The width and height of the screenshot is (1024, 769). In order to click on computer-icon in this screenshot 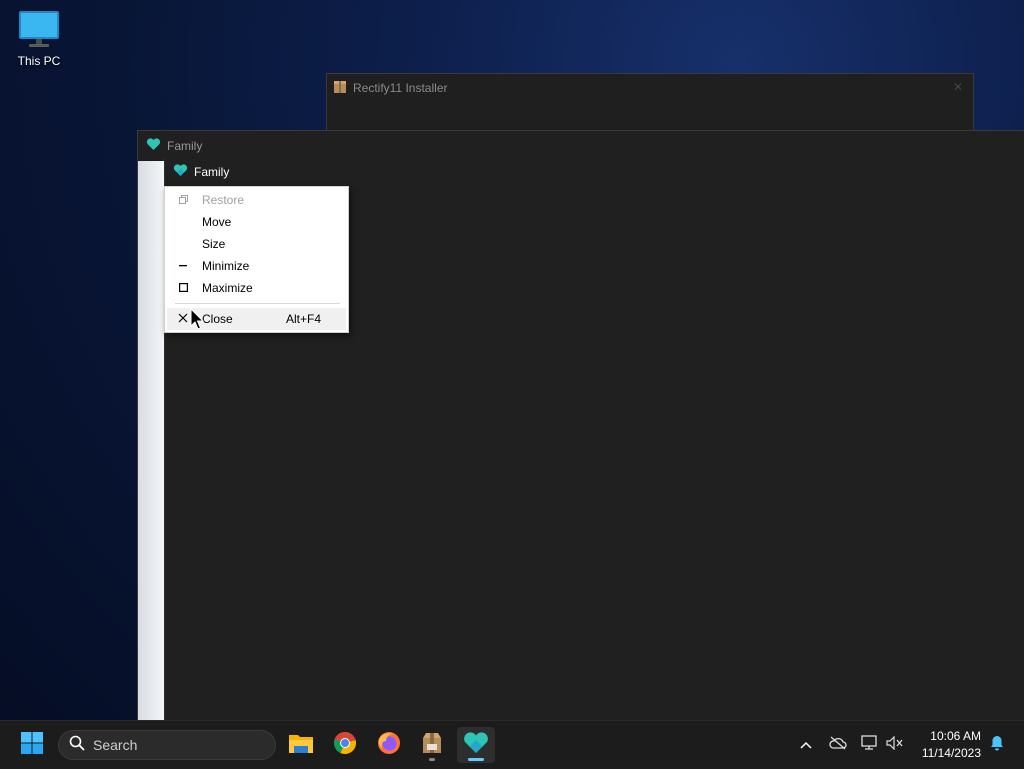, I will do `click(39, 29)`.